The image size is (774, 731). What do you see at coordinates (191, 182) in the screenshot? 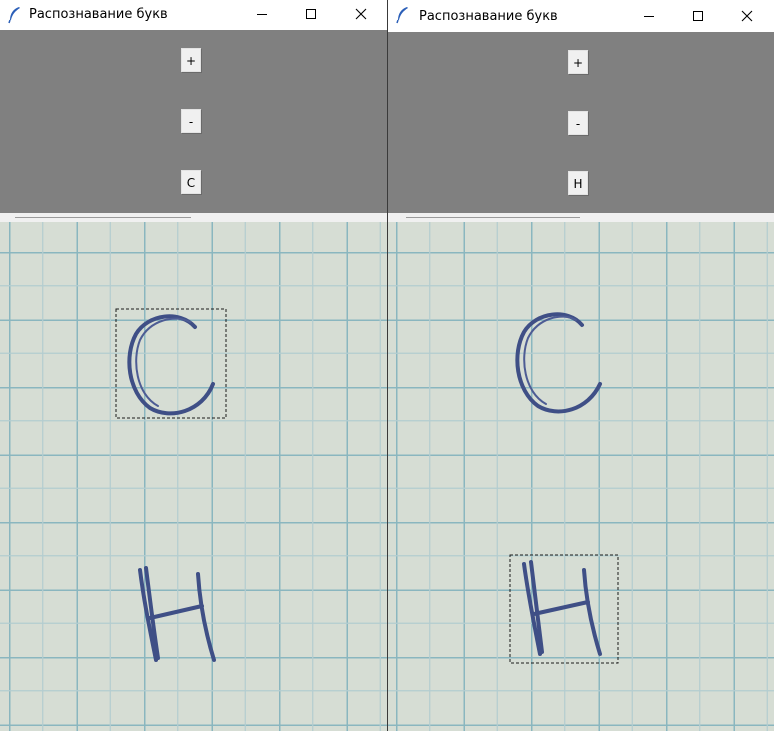
I see `letter-button: С` at bounding box center [191, 182].